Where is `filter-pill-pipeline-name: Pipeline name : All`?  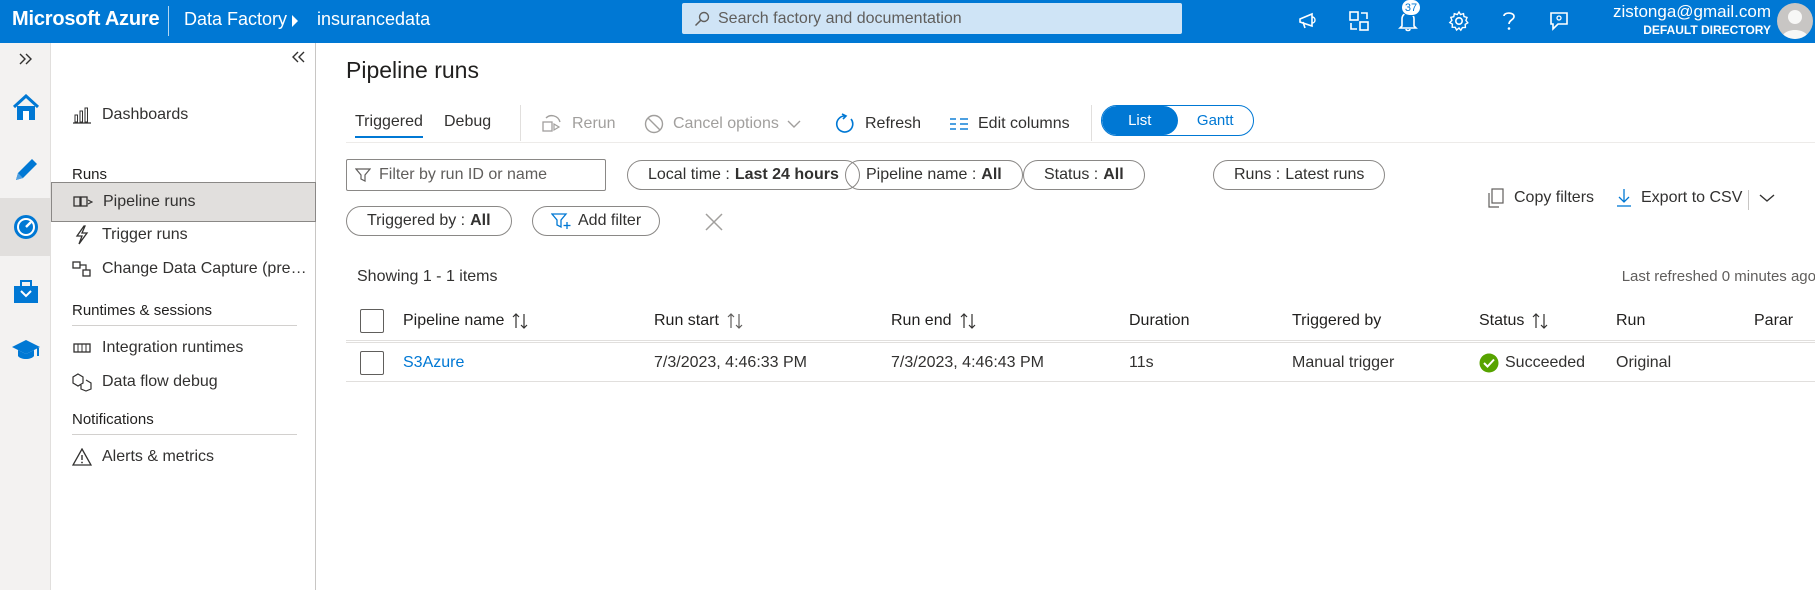
filter-pill-pipeline-name: Pipeline name : All is located at coordinates (934, 175).